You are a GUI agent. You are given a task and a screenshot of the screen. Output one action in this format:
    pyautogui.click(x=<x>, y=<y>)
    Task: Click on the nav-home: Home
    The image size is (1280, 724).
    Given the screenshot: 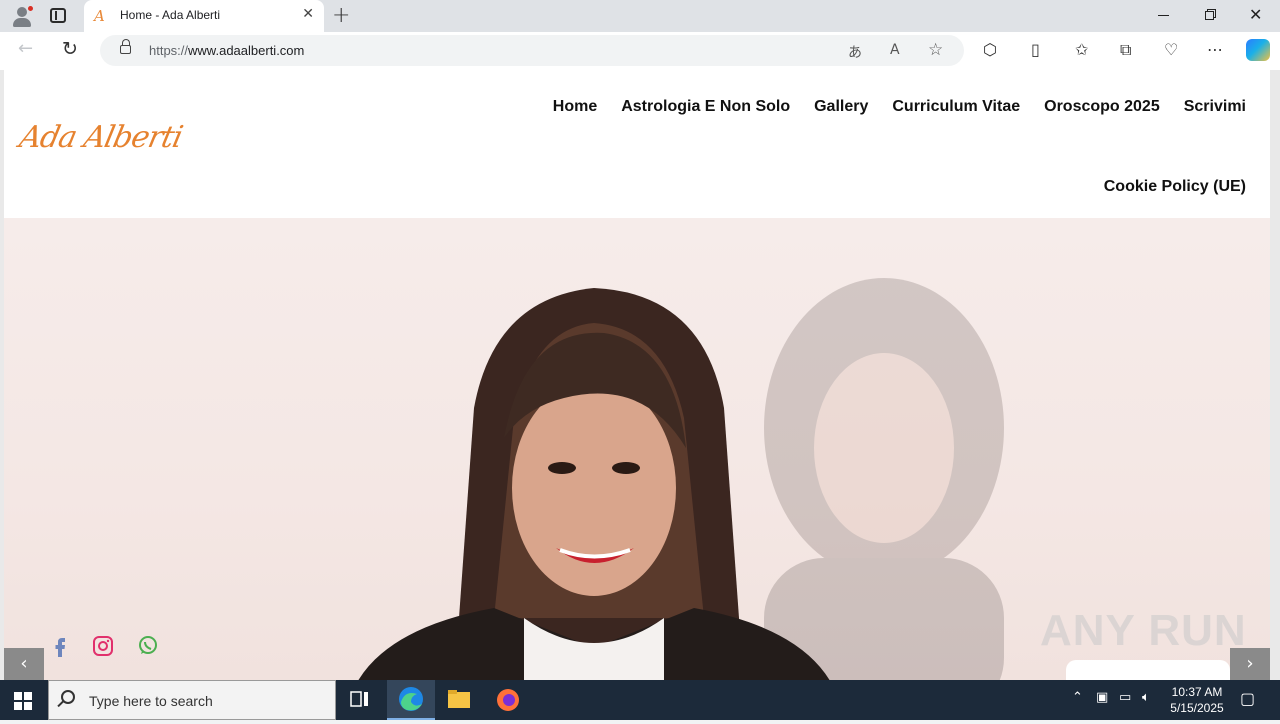 What is the action you would take?
    pyautogui.click(x=575, y=107)
    